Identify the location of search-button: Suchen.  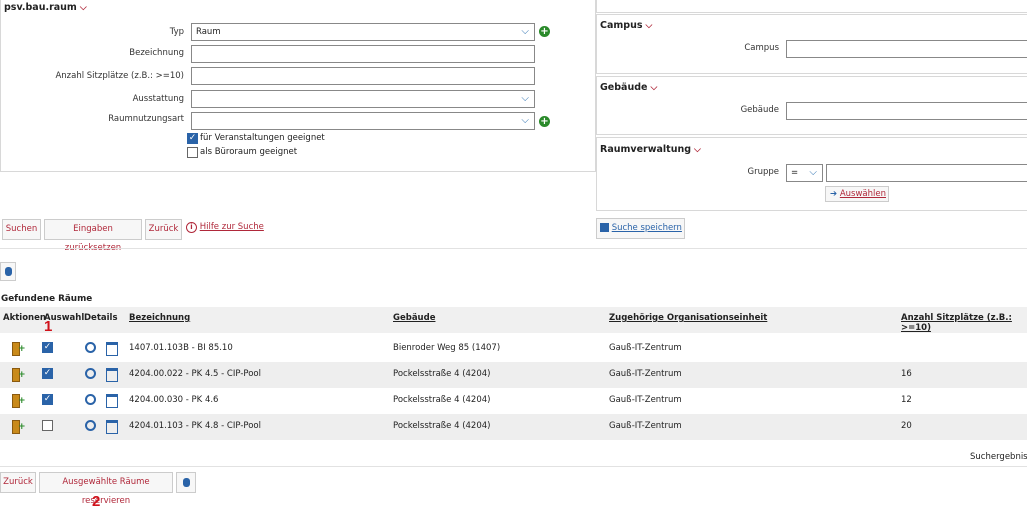
(21, 229).